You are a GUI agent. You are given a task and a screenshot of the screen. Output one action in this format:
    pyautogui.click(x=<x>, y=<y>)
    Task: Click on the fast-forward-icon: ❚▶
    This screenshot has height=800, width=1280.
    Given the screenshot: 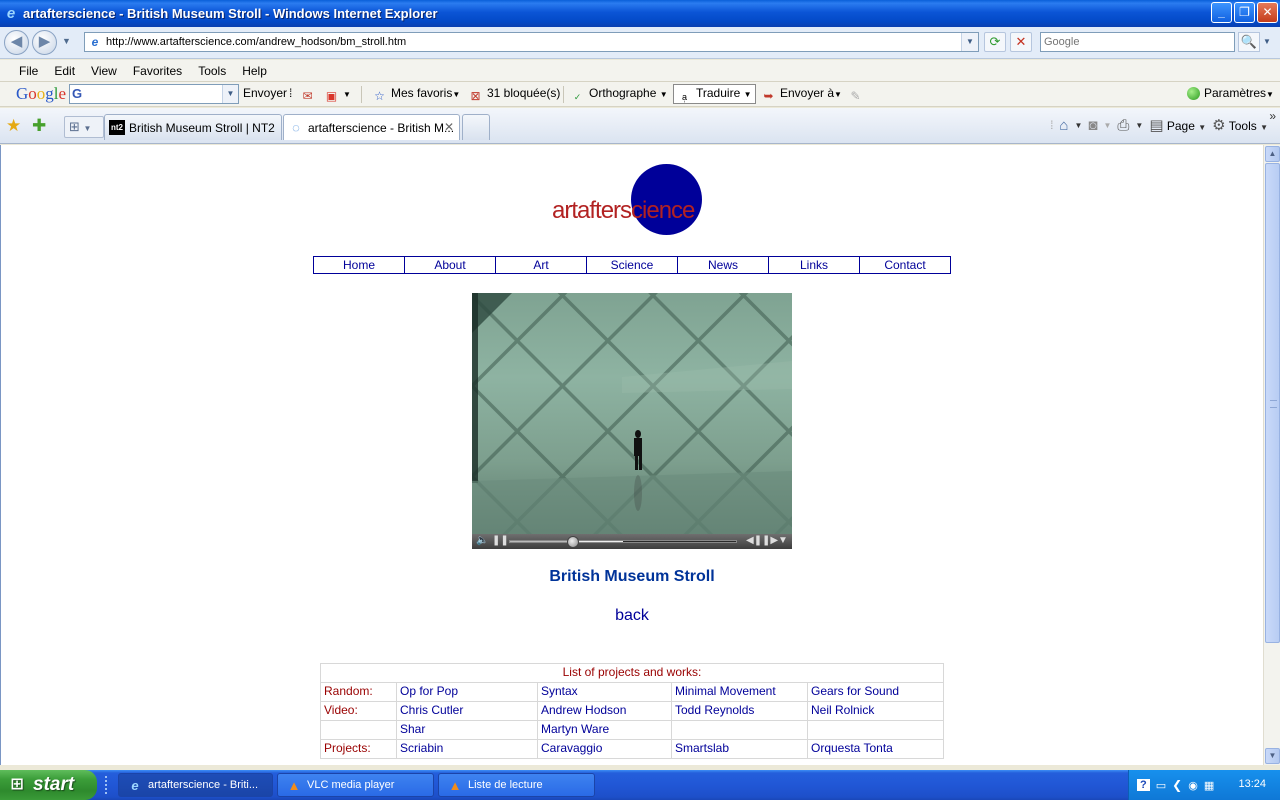 What is the action you would take?
    pyautogui.click(x=770, y=540)
    